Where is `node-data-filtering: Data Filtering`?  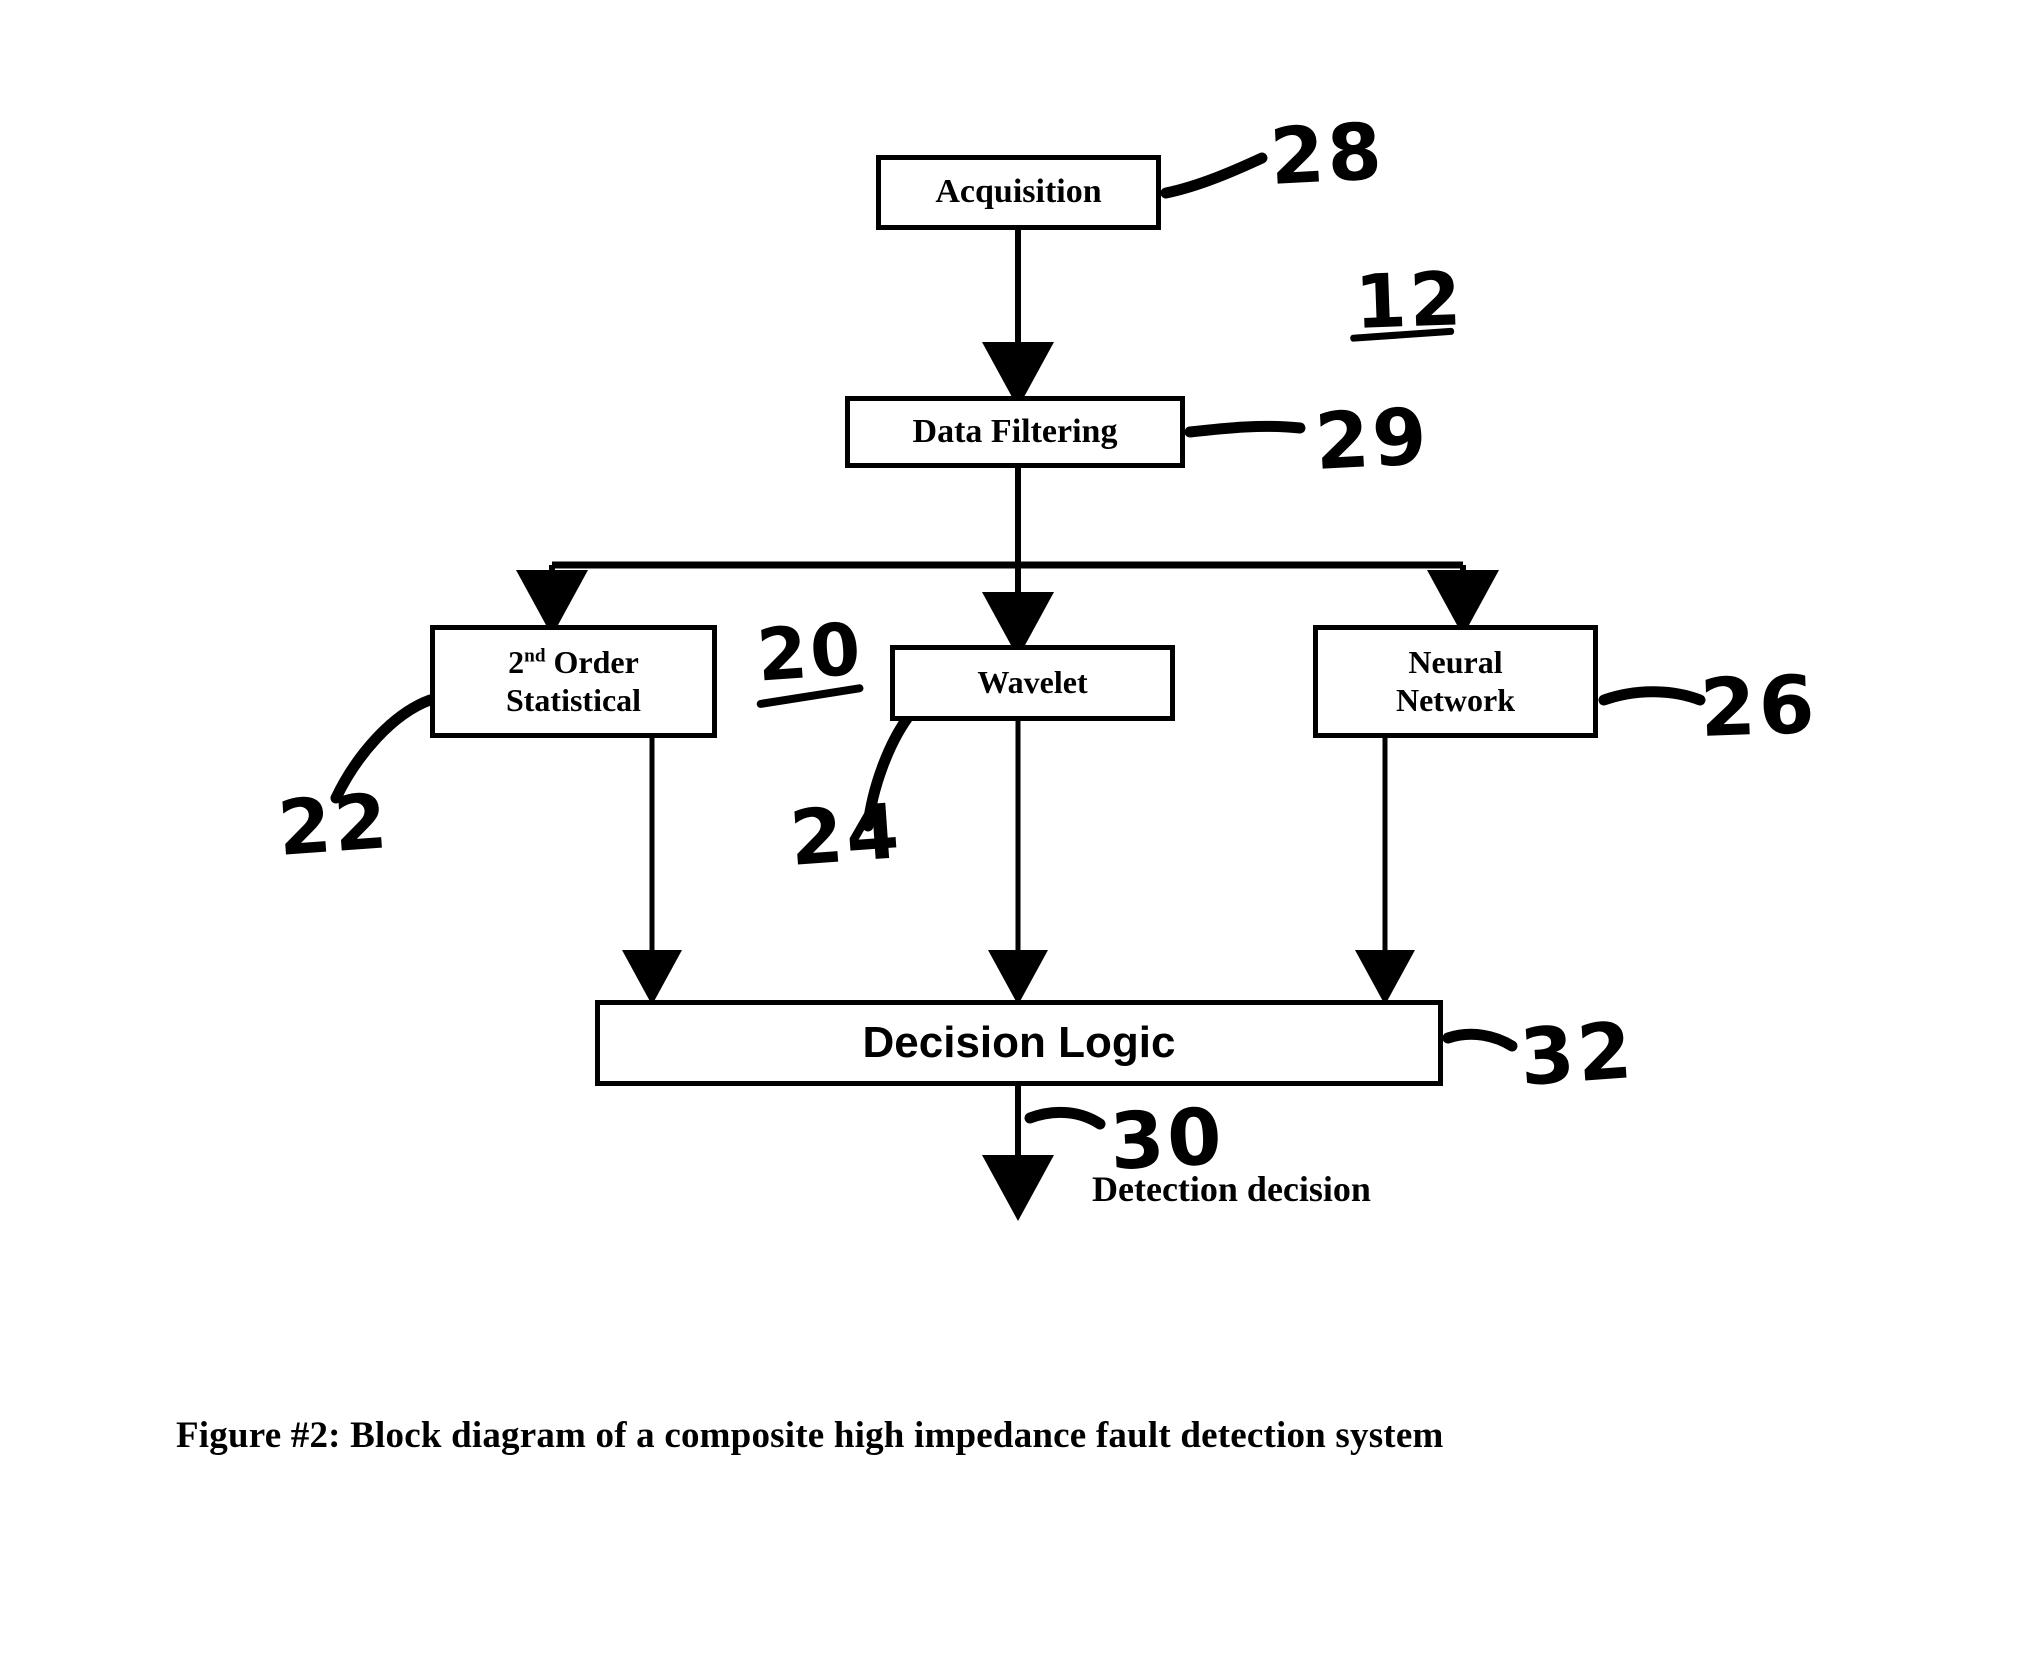
node-data-filtering: Data Filtering is located at coordinates (1015, 432).